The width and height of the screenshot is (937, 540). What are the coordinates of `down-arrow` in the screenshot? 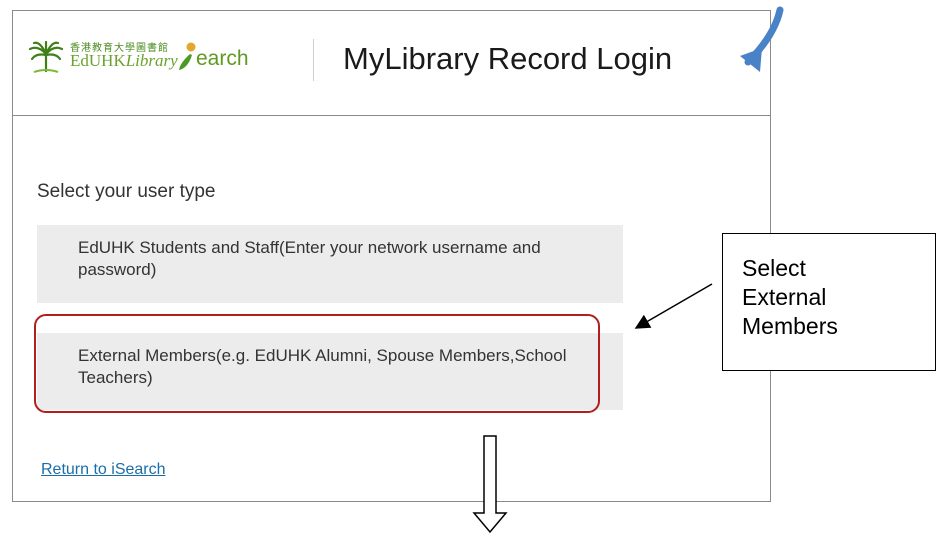 It's located at (490, 484).